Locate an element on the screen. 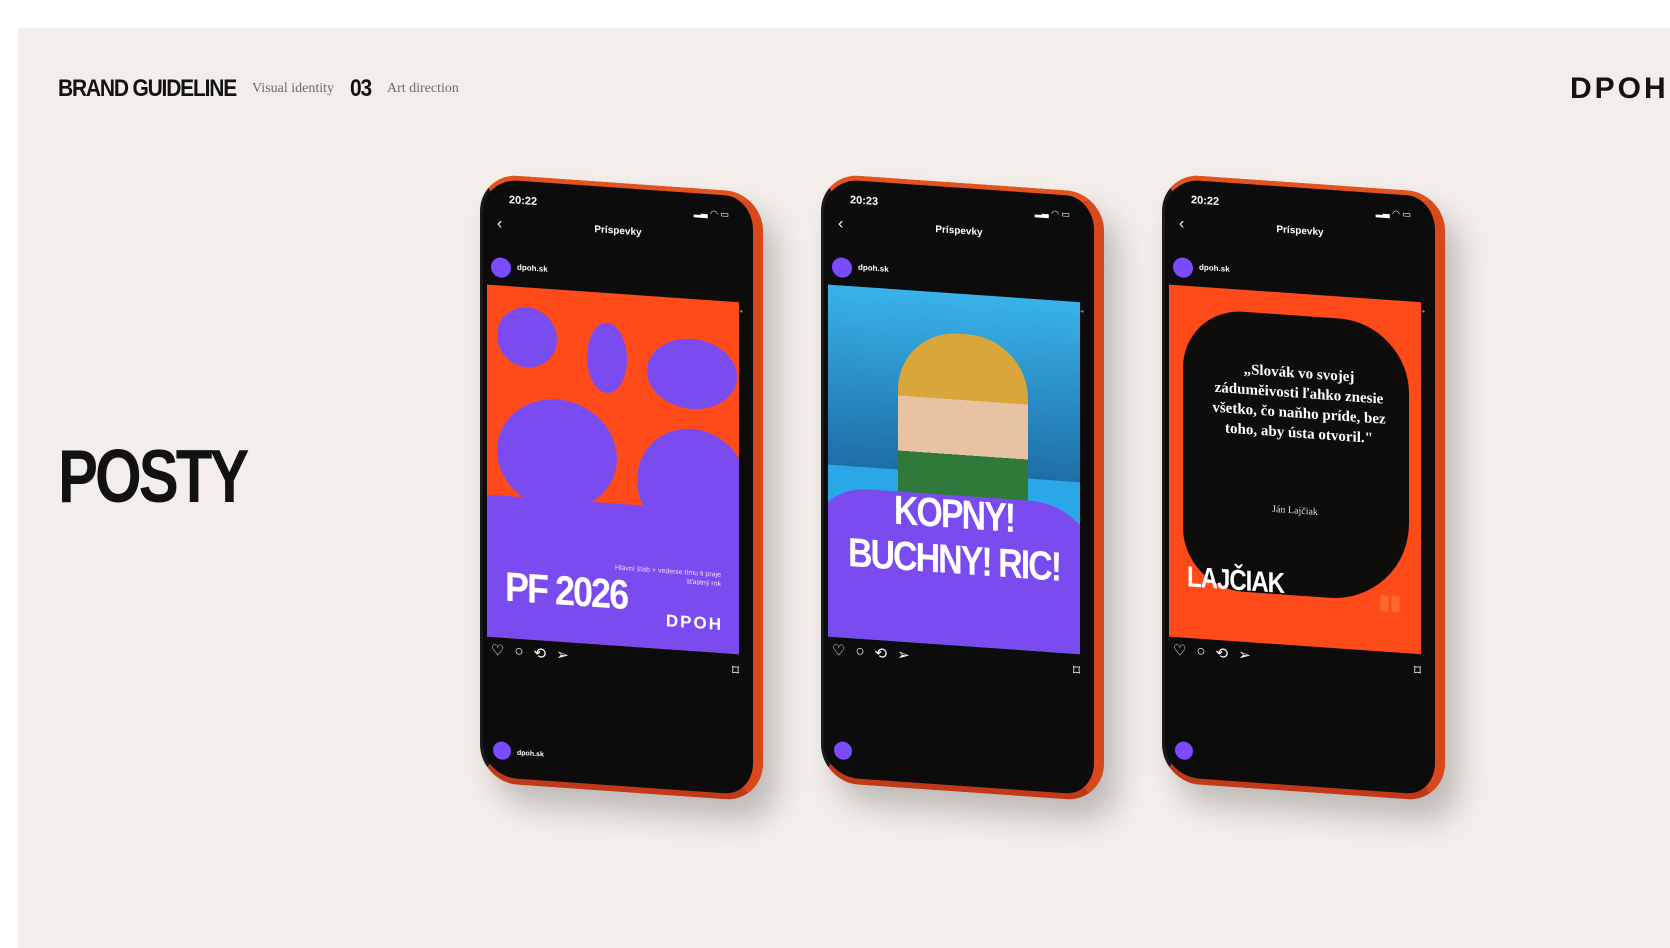  post-logo: DPOH is located at coordinates (694, 623).